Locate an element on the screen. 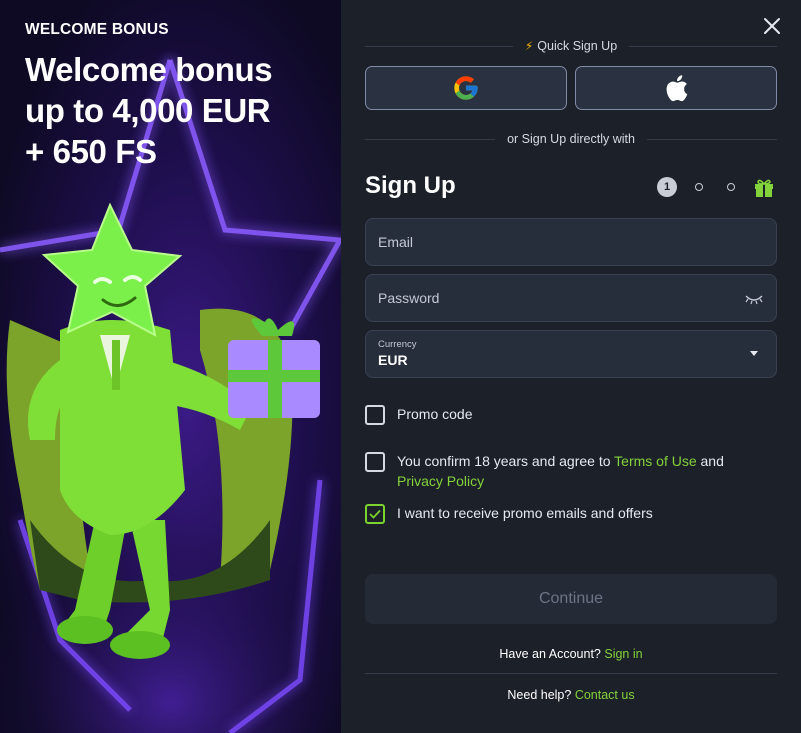 Image resolution: width=801 pixels, height=733 pixels. gift-icon is located at coordinates (764, 188).